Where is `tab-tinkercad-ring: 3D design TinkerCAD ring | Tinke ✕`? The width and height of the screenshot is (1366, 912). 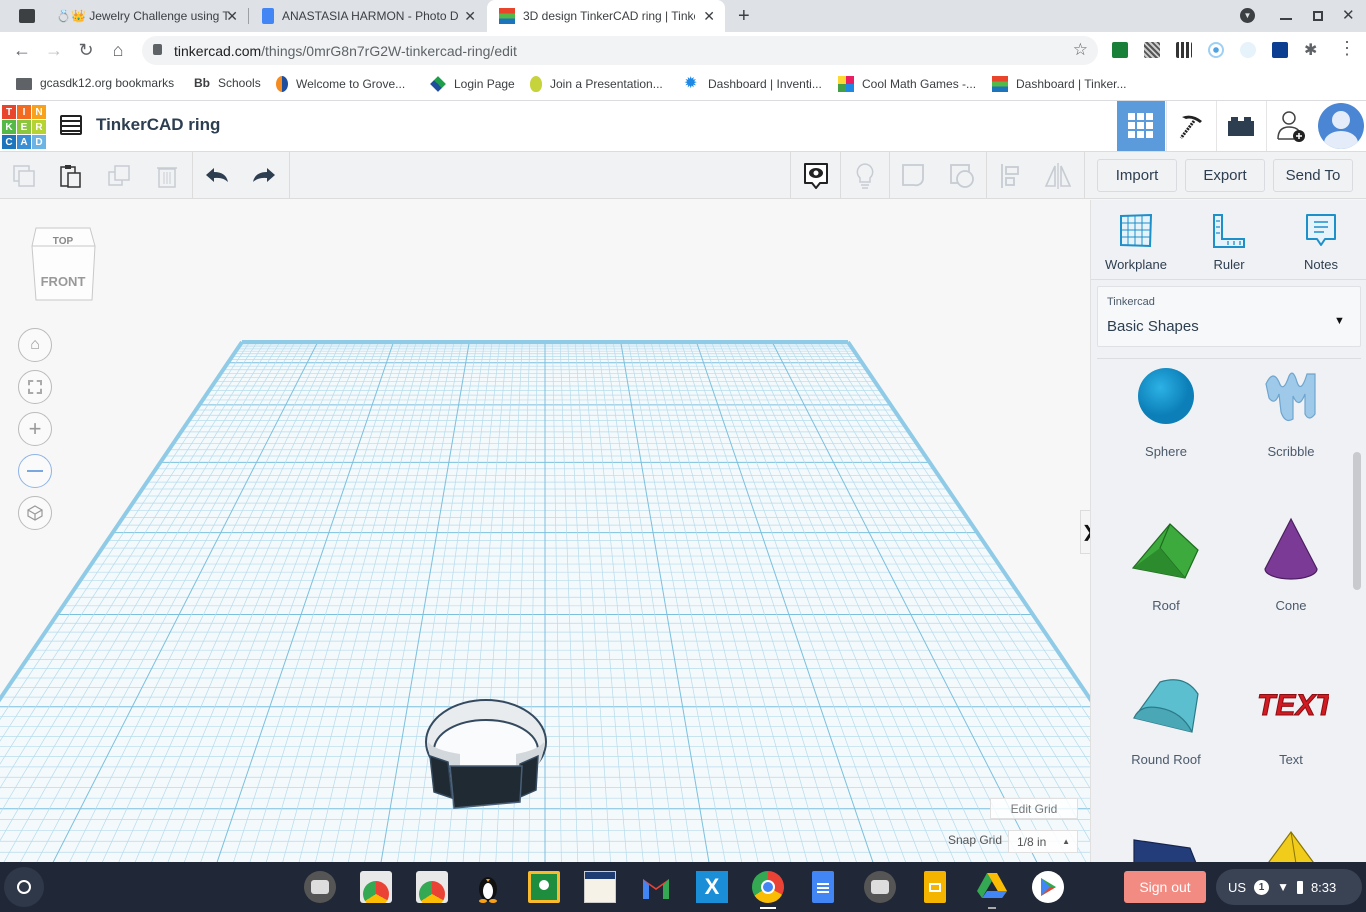
tab-tinkercad-ring: 3D design TinkerCAD ring | Tinke ✕ is located at coordinates (606, 16).